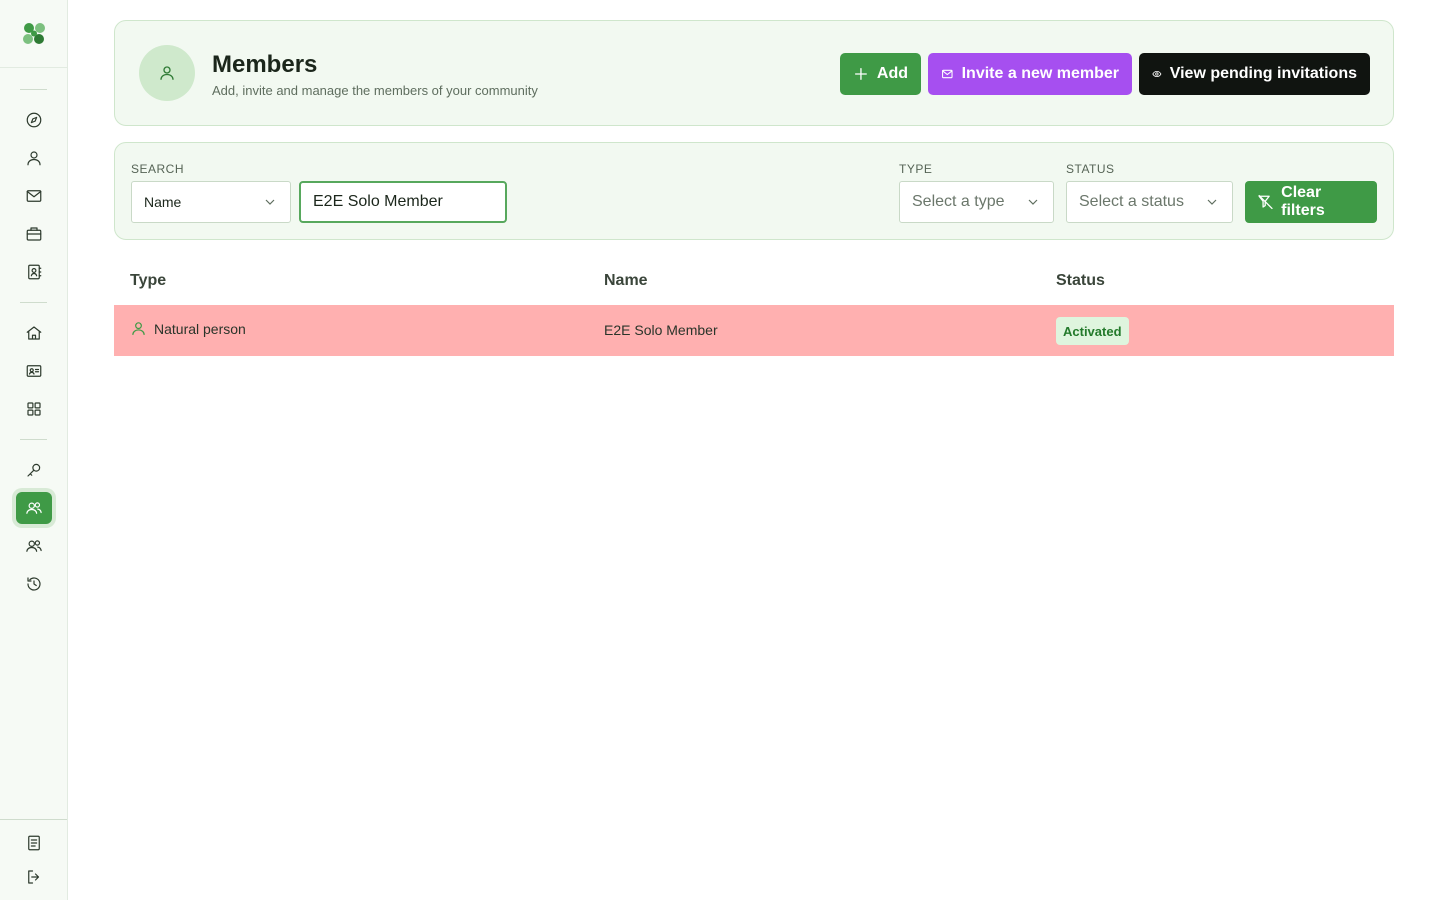 The height and width of the screenshot is (900, 1440). What do you see at coordinates (661, 330) in the screenshot?
I see `row-name: E2E Solo Member` at bounding box center [661, 330].